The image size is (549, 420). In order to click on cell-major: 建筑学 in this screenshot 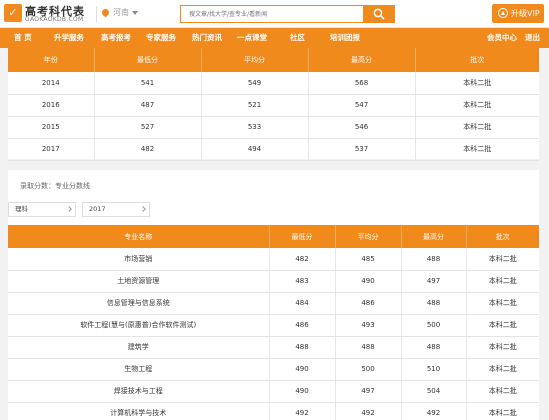, I will do `click(139, 347)`.